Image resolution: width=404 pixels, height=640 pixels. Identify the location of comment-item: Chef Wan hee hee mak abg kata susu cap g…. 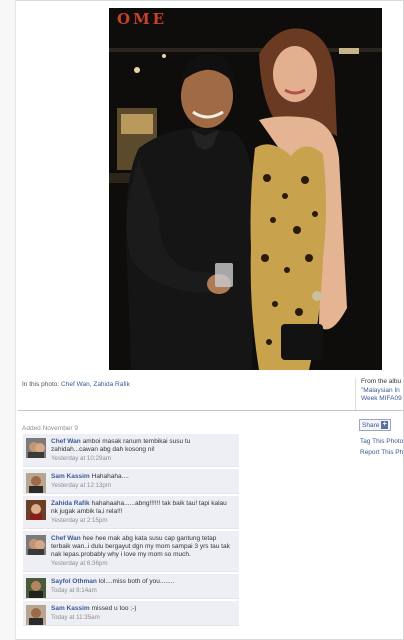
(131, 551).